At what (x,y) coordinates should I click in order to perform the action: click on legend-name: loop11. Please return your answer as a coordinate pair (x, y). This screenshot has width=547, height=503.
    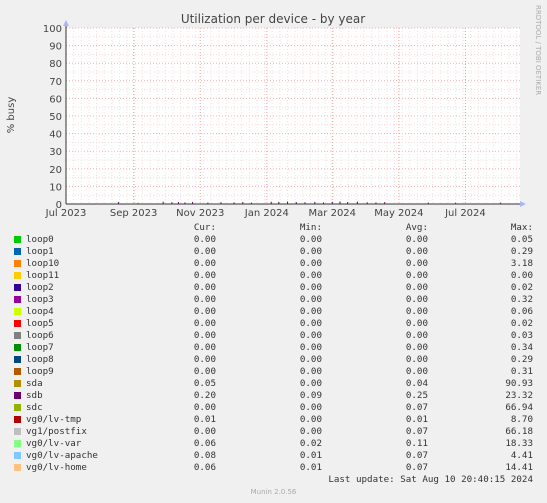
    Looking at the image, I should click on (43, 275).